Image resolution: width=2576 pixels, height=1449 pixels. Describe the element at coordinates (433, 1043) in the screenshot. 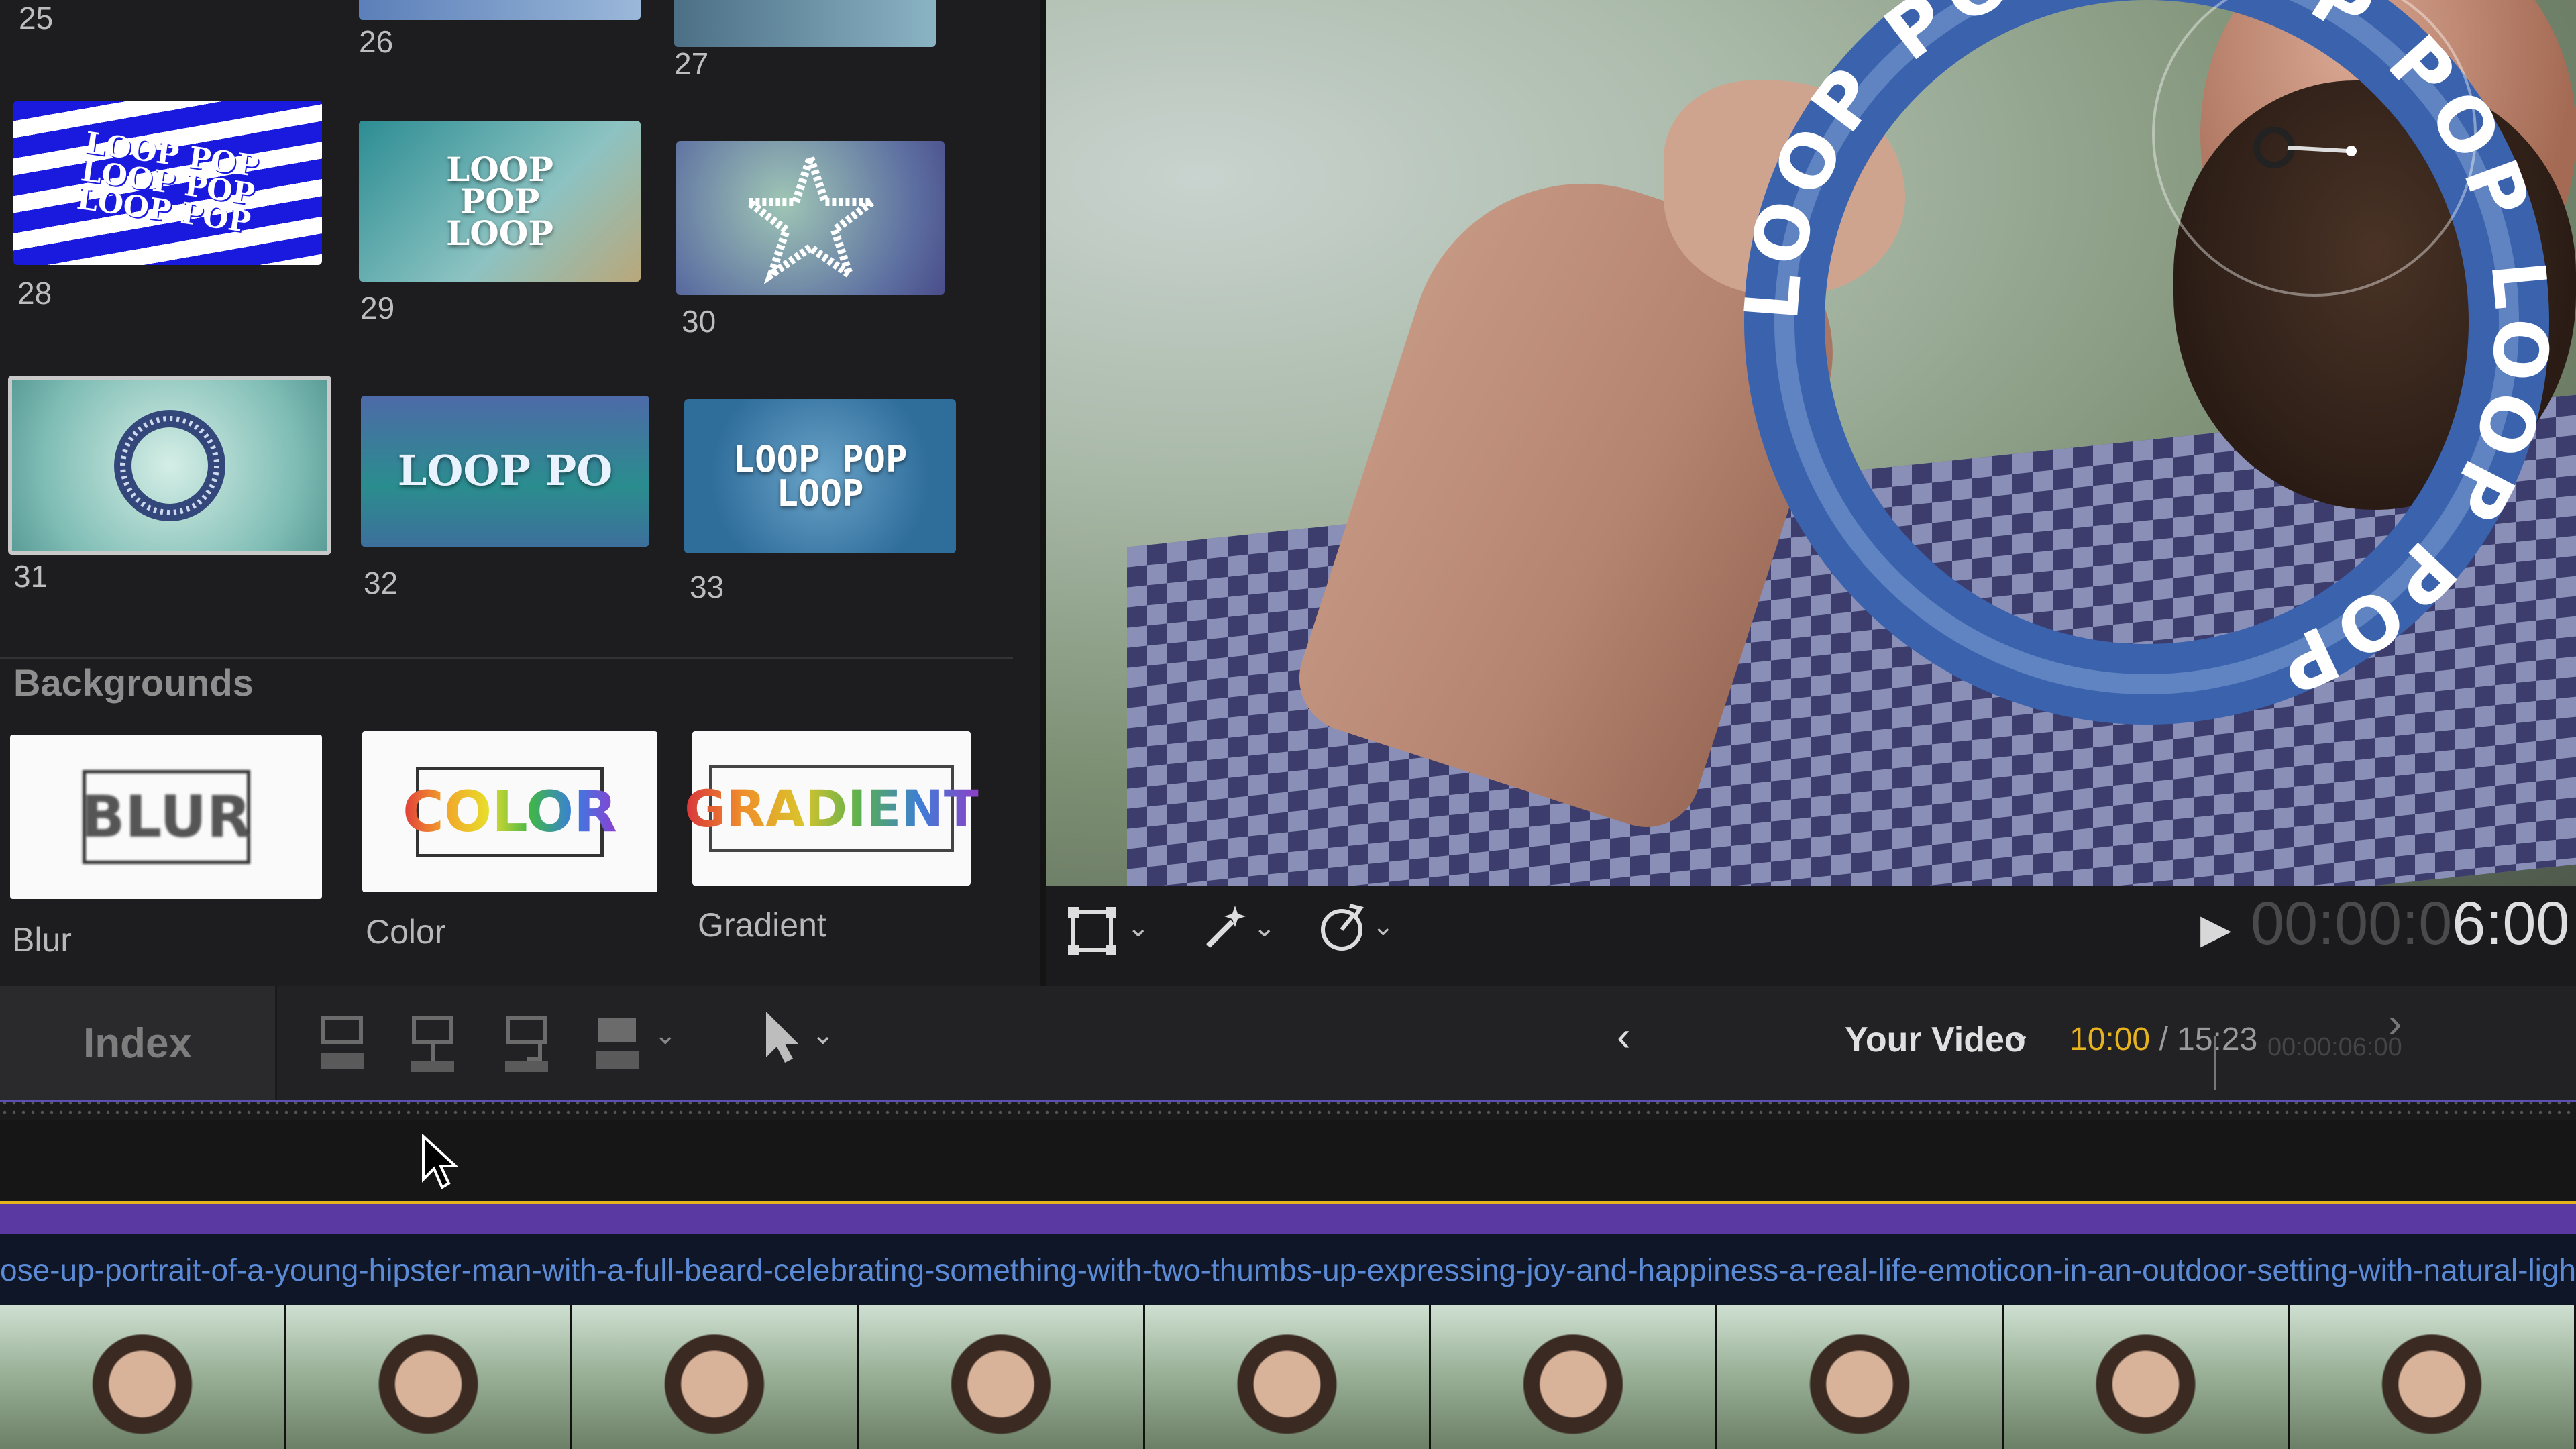

I see `insert-icon` at that location.